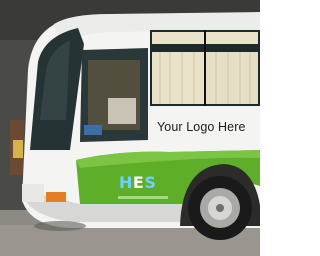  I want to click on brand-logo: HES, so click(137, 183).